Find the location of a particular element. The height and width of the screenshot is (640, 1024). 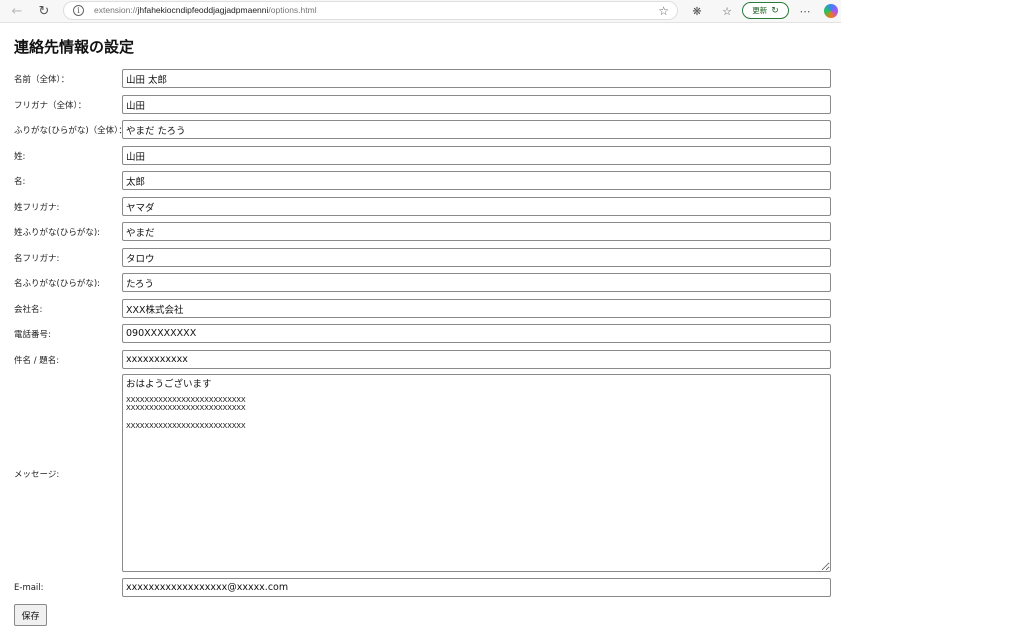

update-icon: ↻ is located at coordinates (775, 10).